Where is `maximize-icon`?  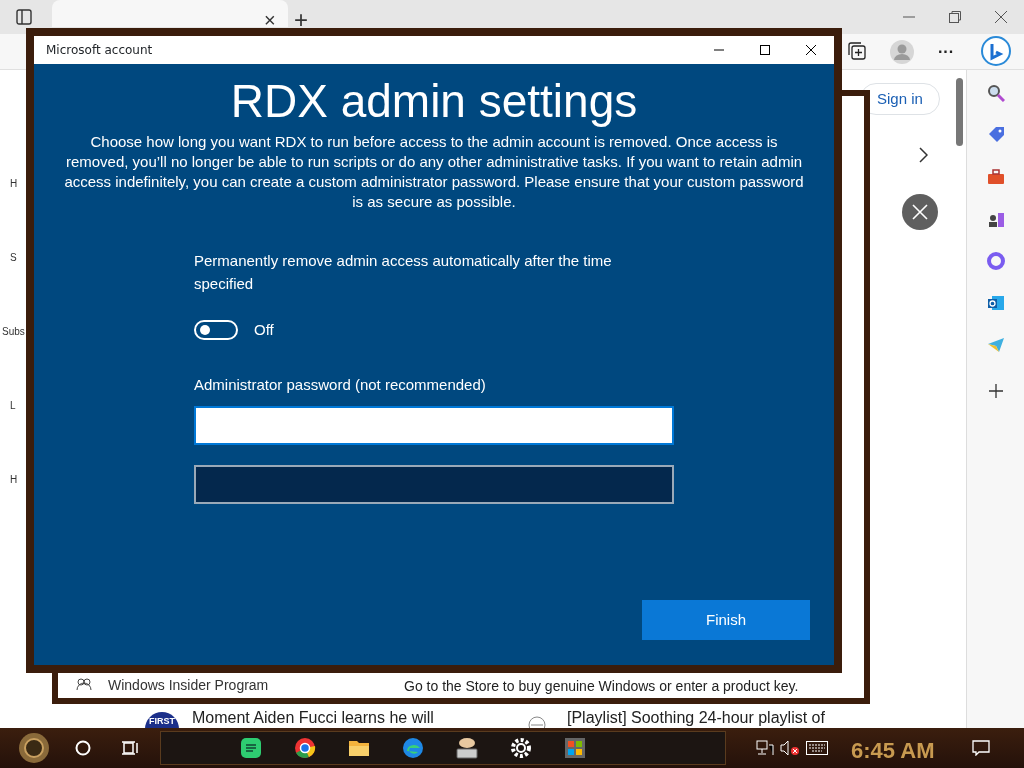
maximize-icon is located at coordinates (765, 50).